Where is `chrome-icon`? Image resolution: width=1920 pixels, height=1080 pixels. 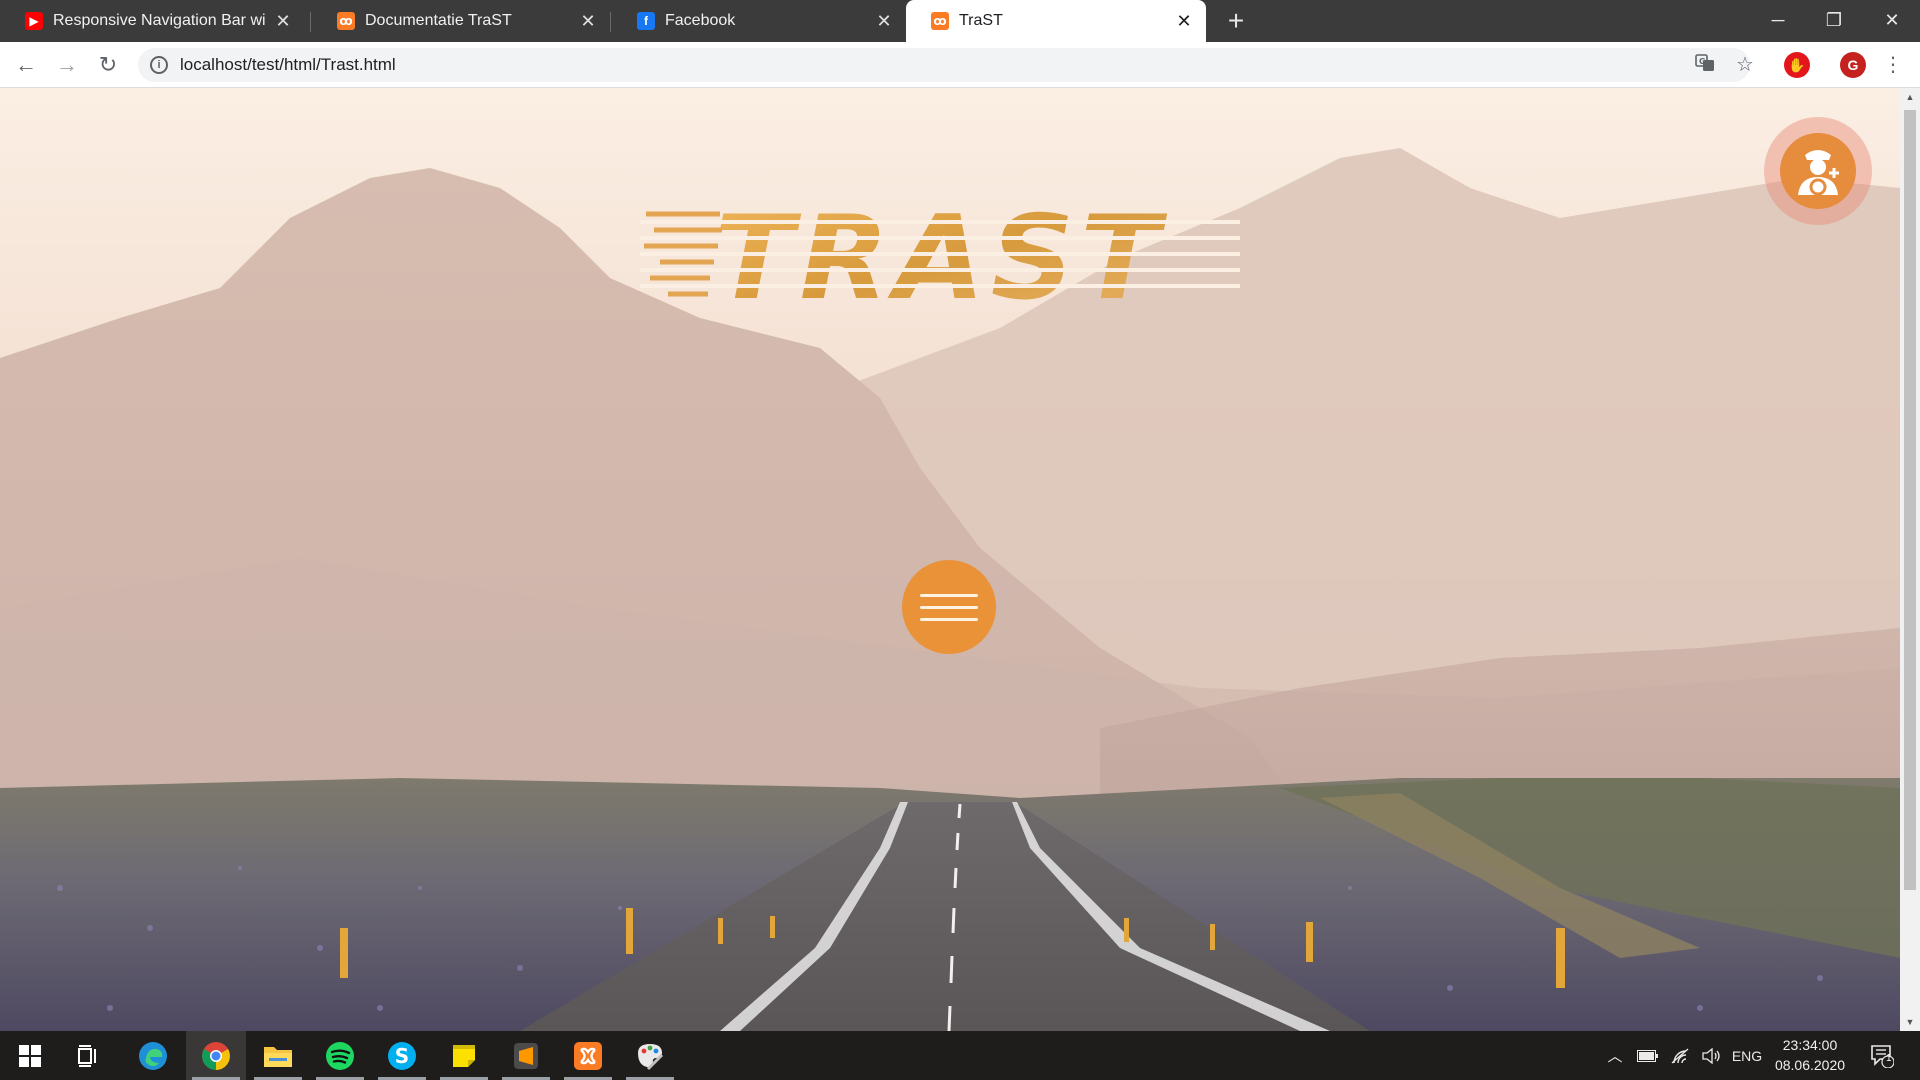
chrome-icon is located at coordinates (216, 1055).